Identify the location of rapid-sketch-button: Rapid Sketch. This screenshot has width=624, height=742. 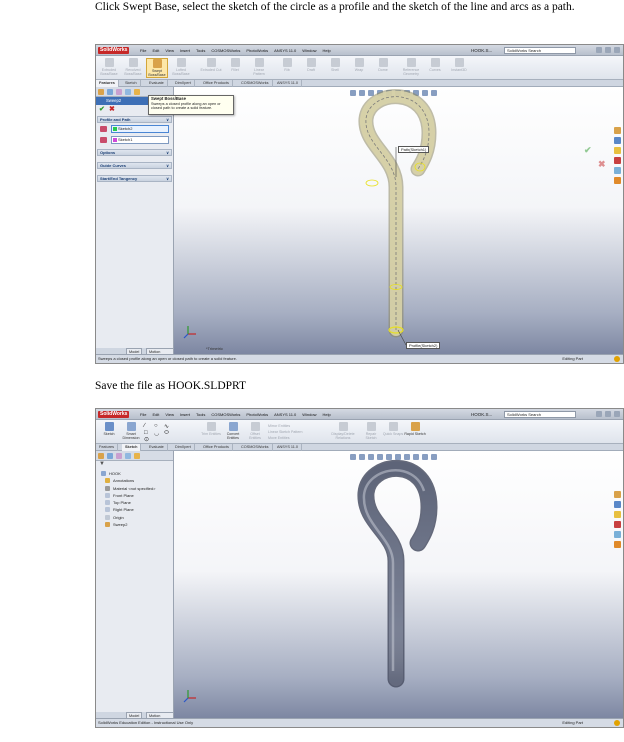
(415, 432).